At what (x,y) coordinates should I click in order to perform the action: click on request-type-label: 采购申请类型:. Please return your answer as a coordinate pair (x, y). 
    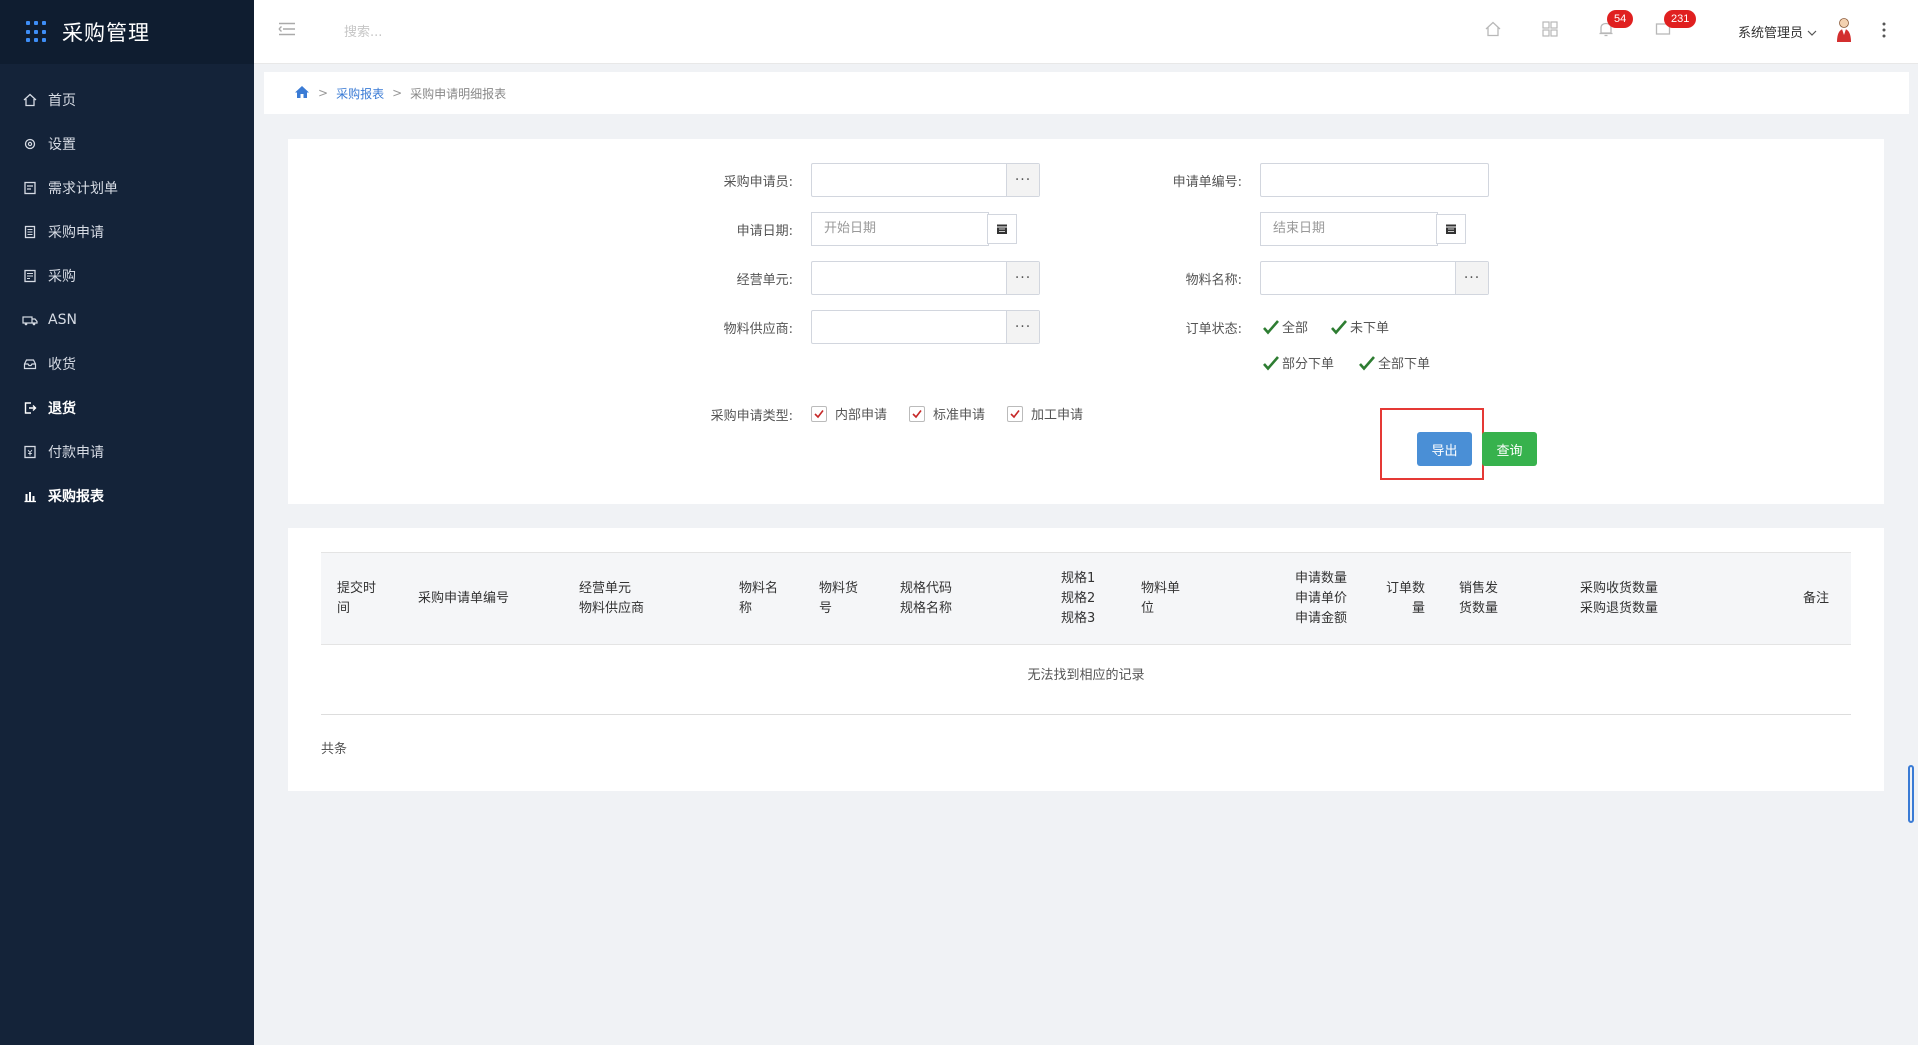
    Looking at the image, I should click on (751, 416).